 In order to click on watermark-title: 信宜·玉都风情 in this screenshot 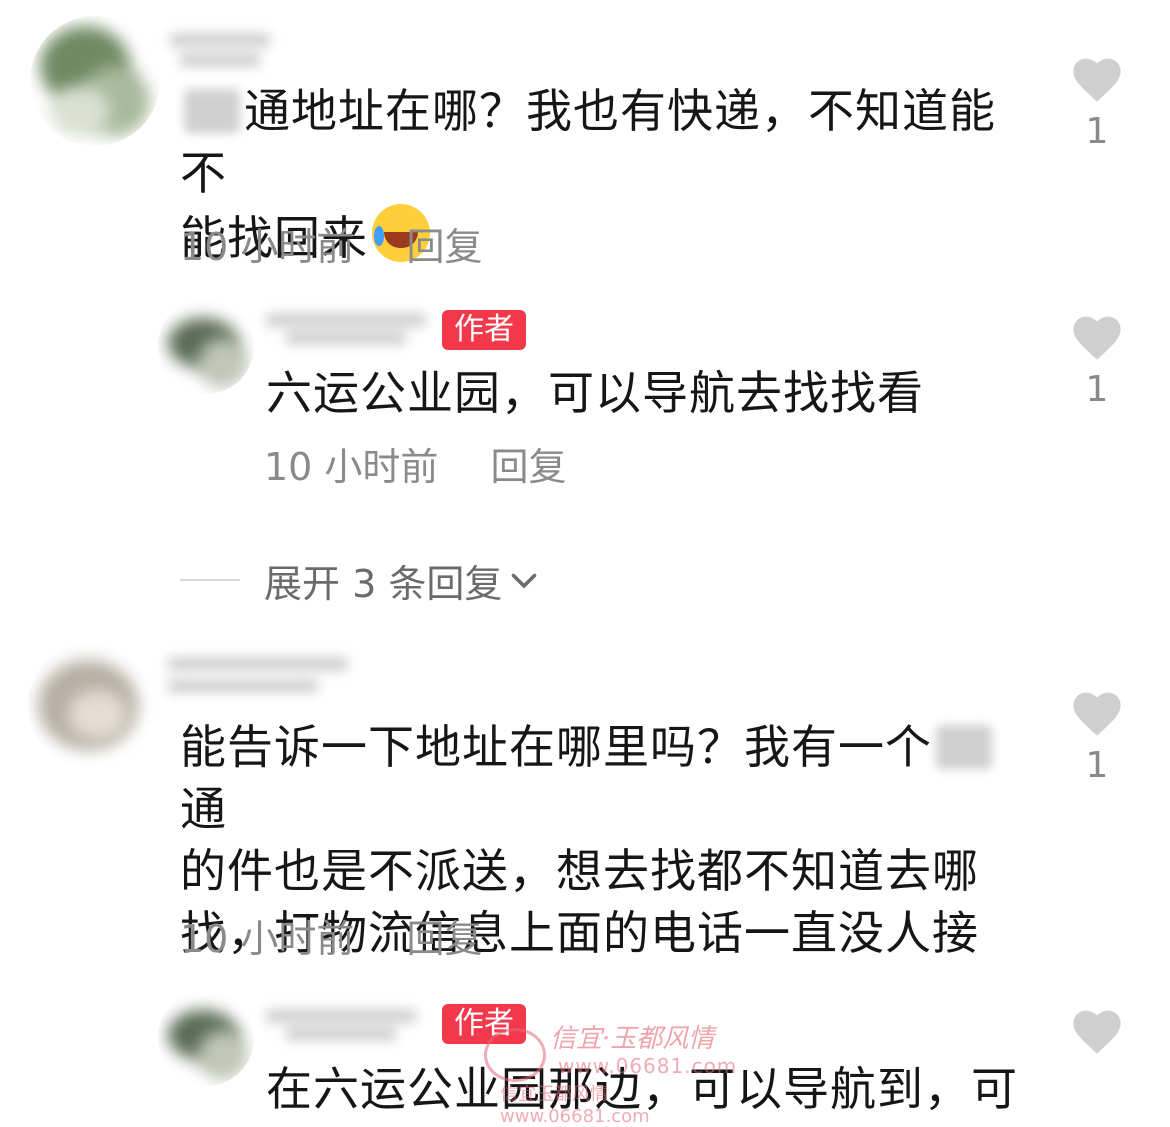, I will do `click(632, 1039)`.